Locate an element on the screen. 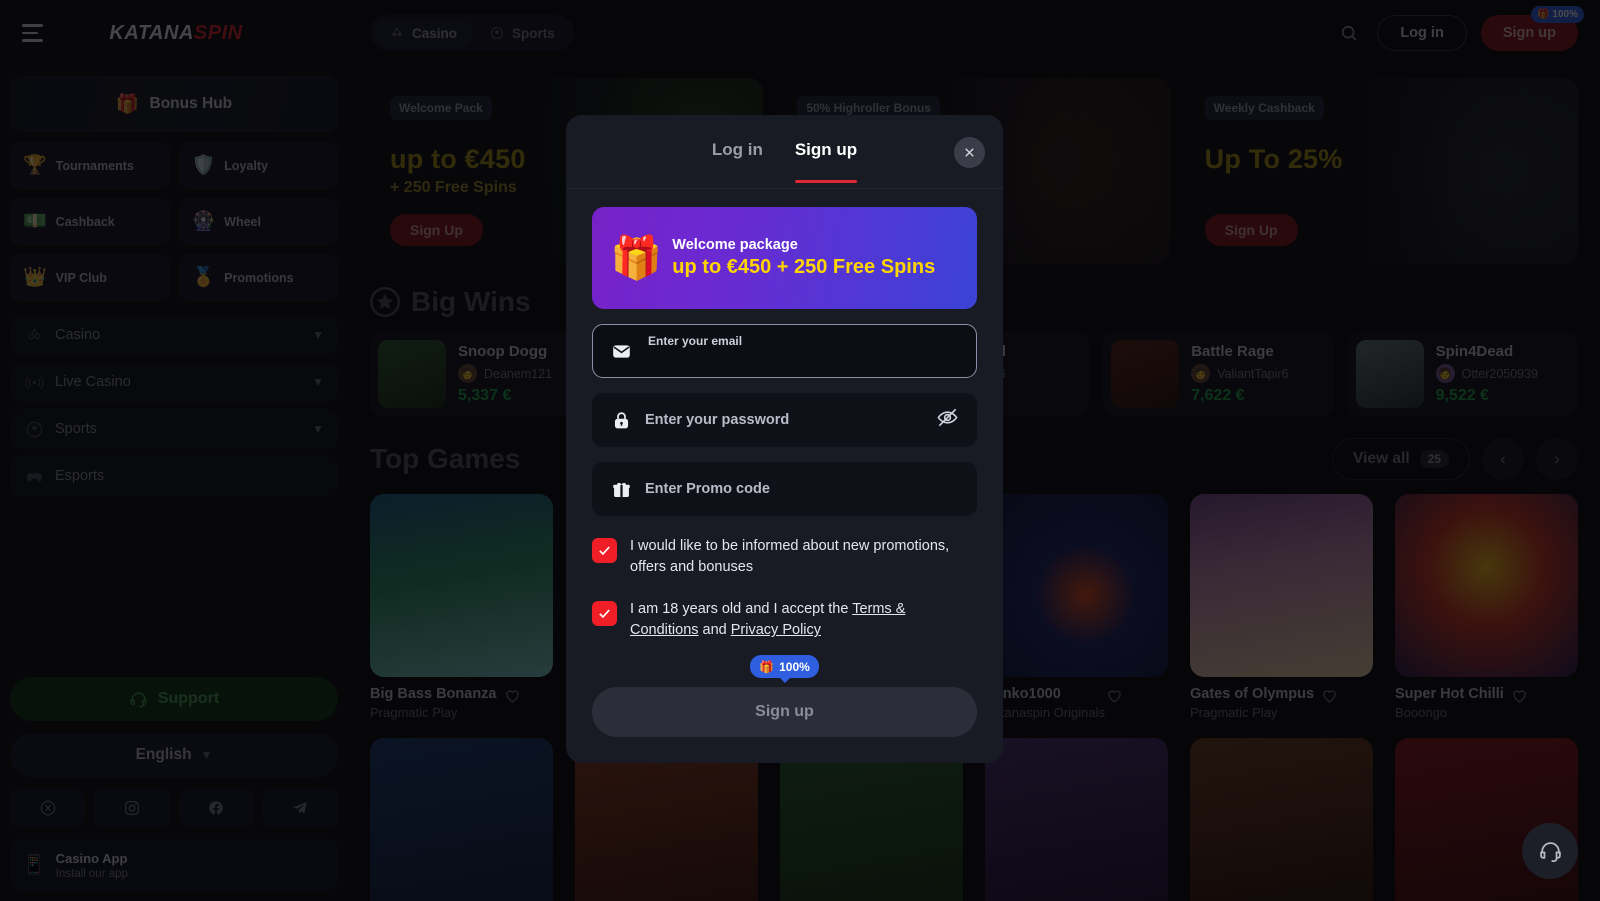 The image size is (1600, 901). promo-code-field: Enter Promo code is located at coordinates (784, 489).